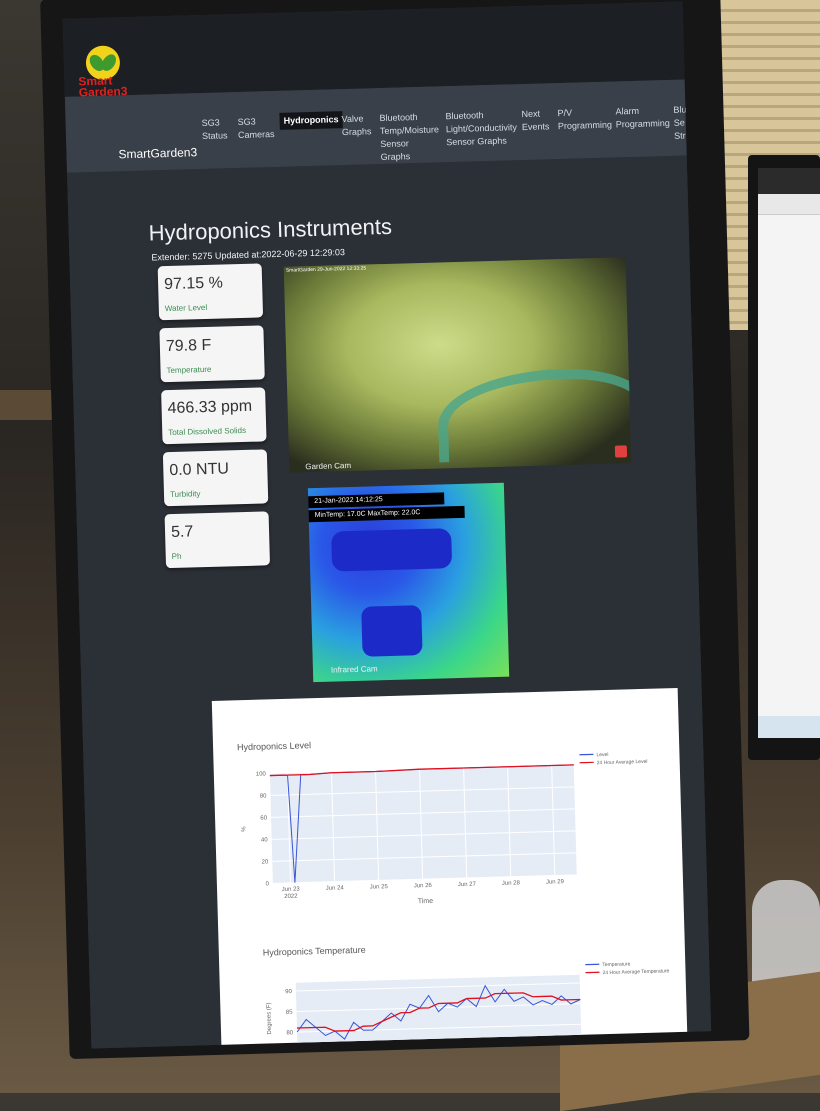 Image resolution: width=820 pixels, height=1111 pixels. What do you see at coordinates (622, 762) in the screenshot?
I see `legend-label: 24 Hour Average Level` at bounding box center [622, 762].